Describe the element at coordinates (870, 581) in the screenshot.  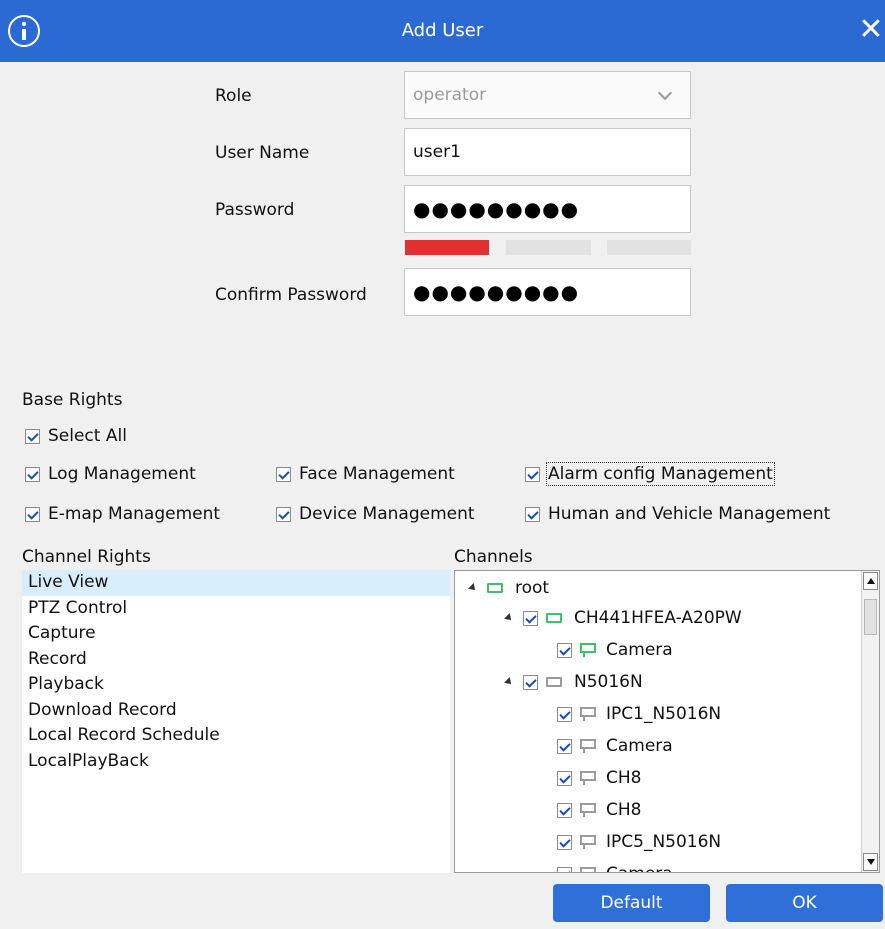
I see `scroll-up-arrow-icon` at that location.